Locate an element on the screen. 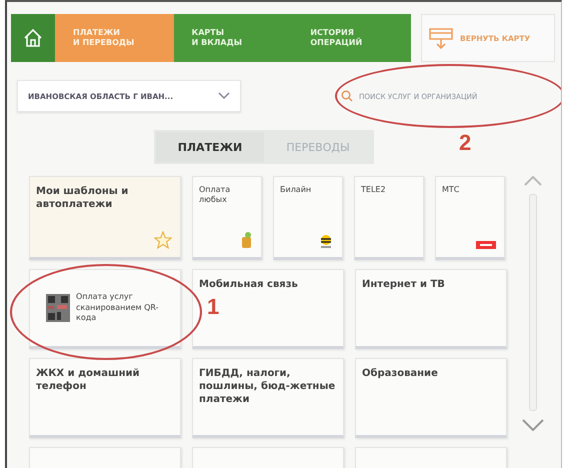 This screenshot has height=468, width=567. chevron-down-icon is located at coordinates (224, 96).